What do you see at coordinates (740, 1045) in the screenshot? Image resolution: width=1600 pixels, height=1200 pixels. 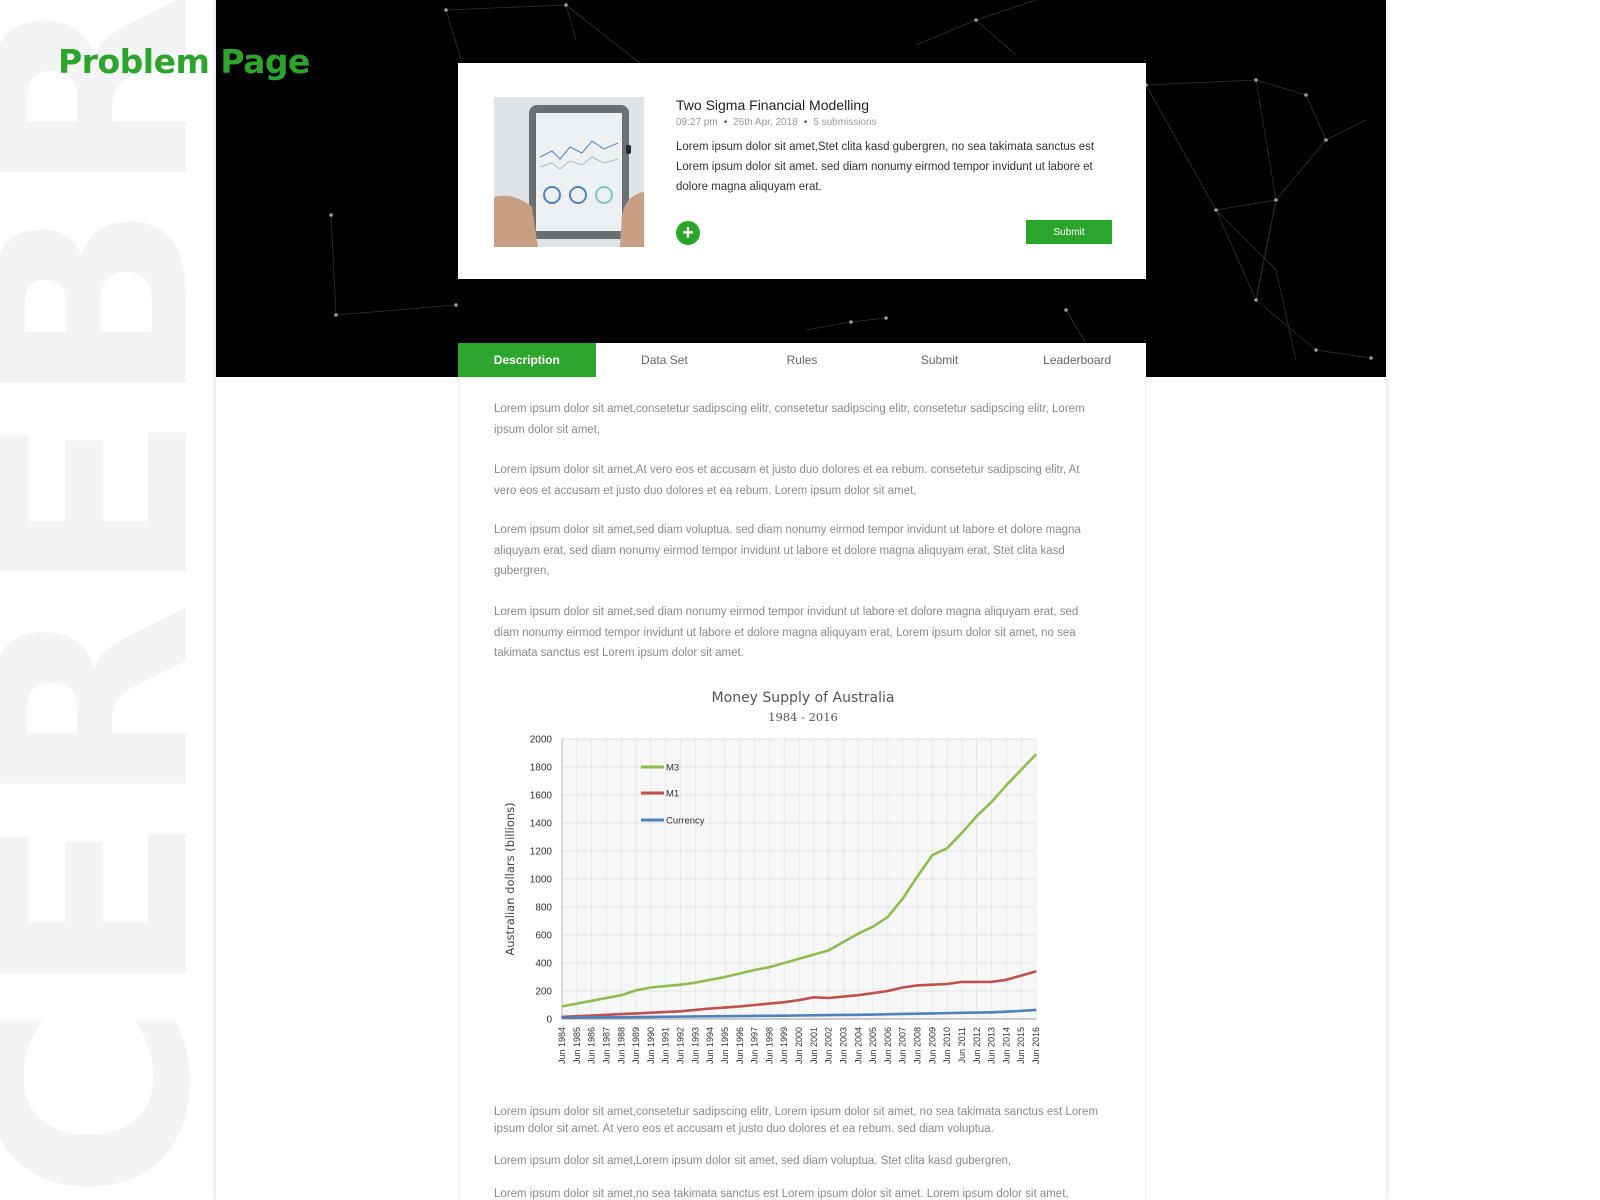 I see `x-tick-label: Jun 1996` at bounding box center [740, 1045].